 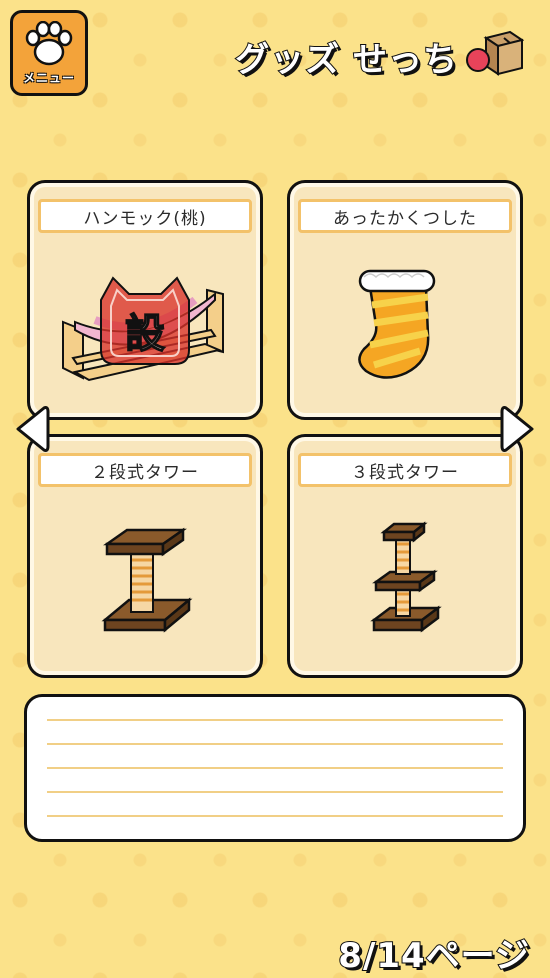 What do you see at coordinates (406, 577) in the screenshot?
I see `three-tier-tower-icon` at bounding box center [406, 577].